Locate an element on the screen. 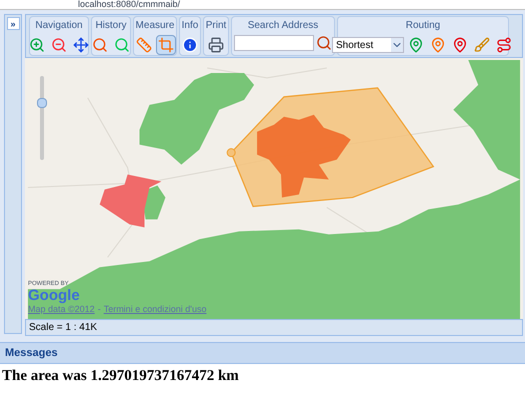 This screenshot has height=400, width=525. address-search-field is located at coordinates (274, 43).